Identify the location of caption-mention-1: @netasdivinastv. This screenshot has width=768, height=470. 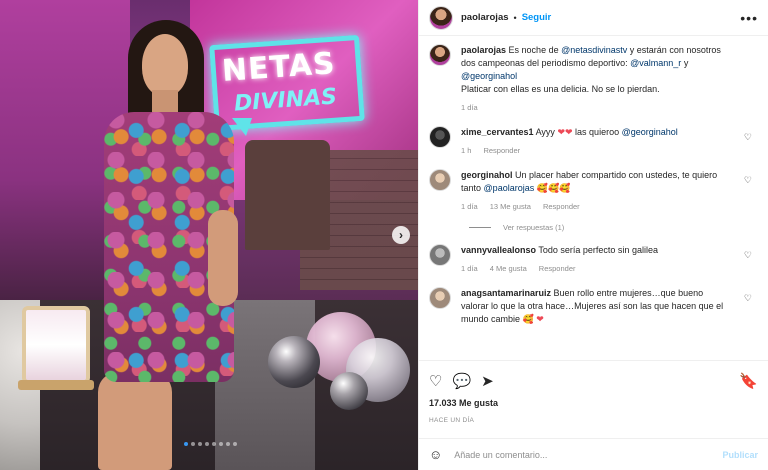
(594, 50).